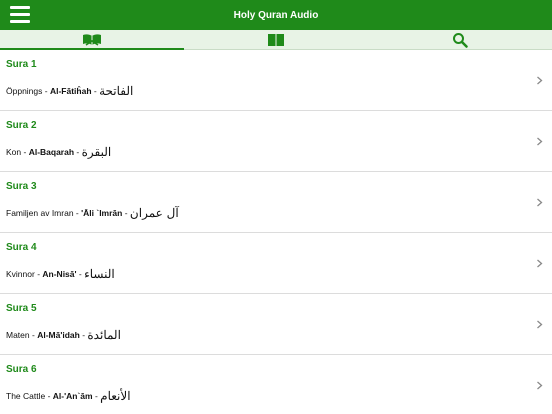  Describe the element at coordinates (51, 152) in the screenshot. I see `sura-transliteration: Al-Baqarah` at that location.